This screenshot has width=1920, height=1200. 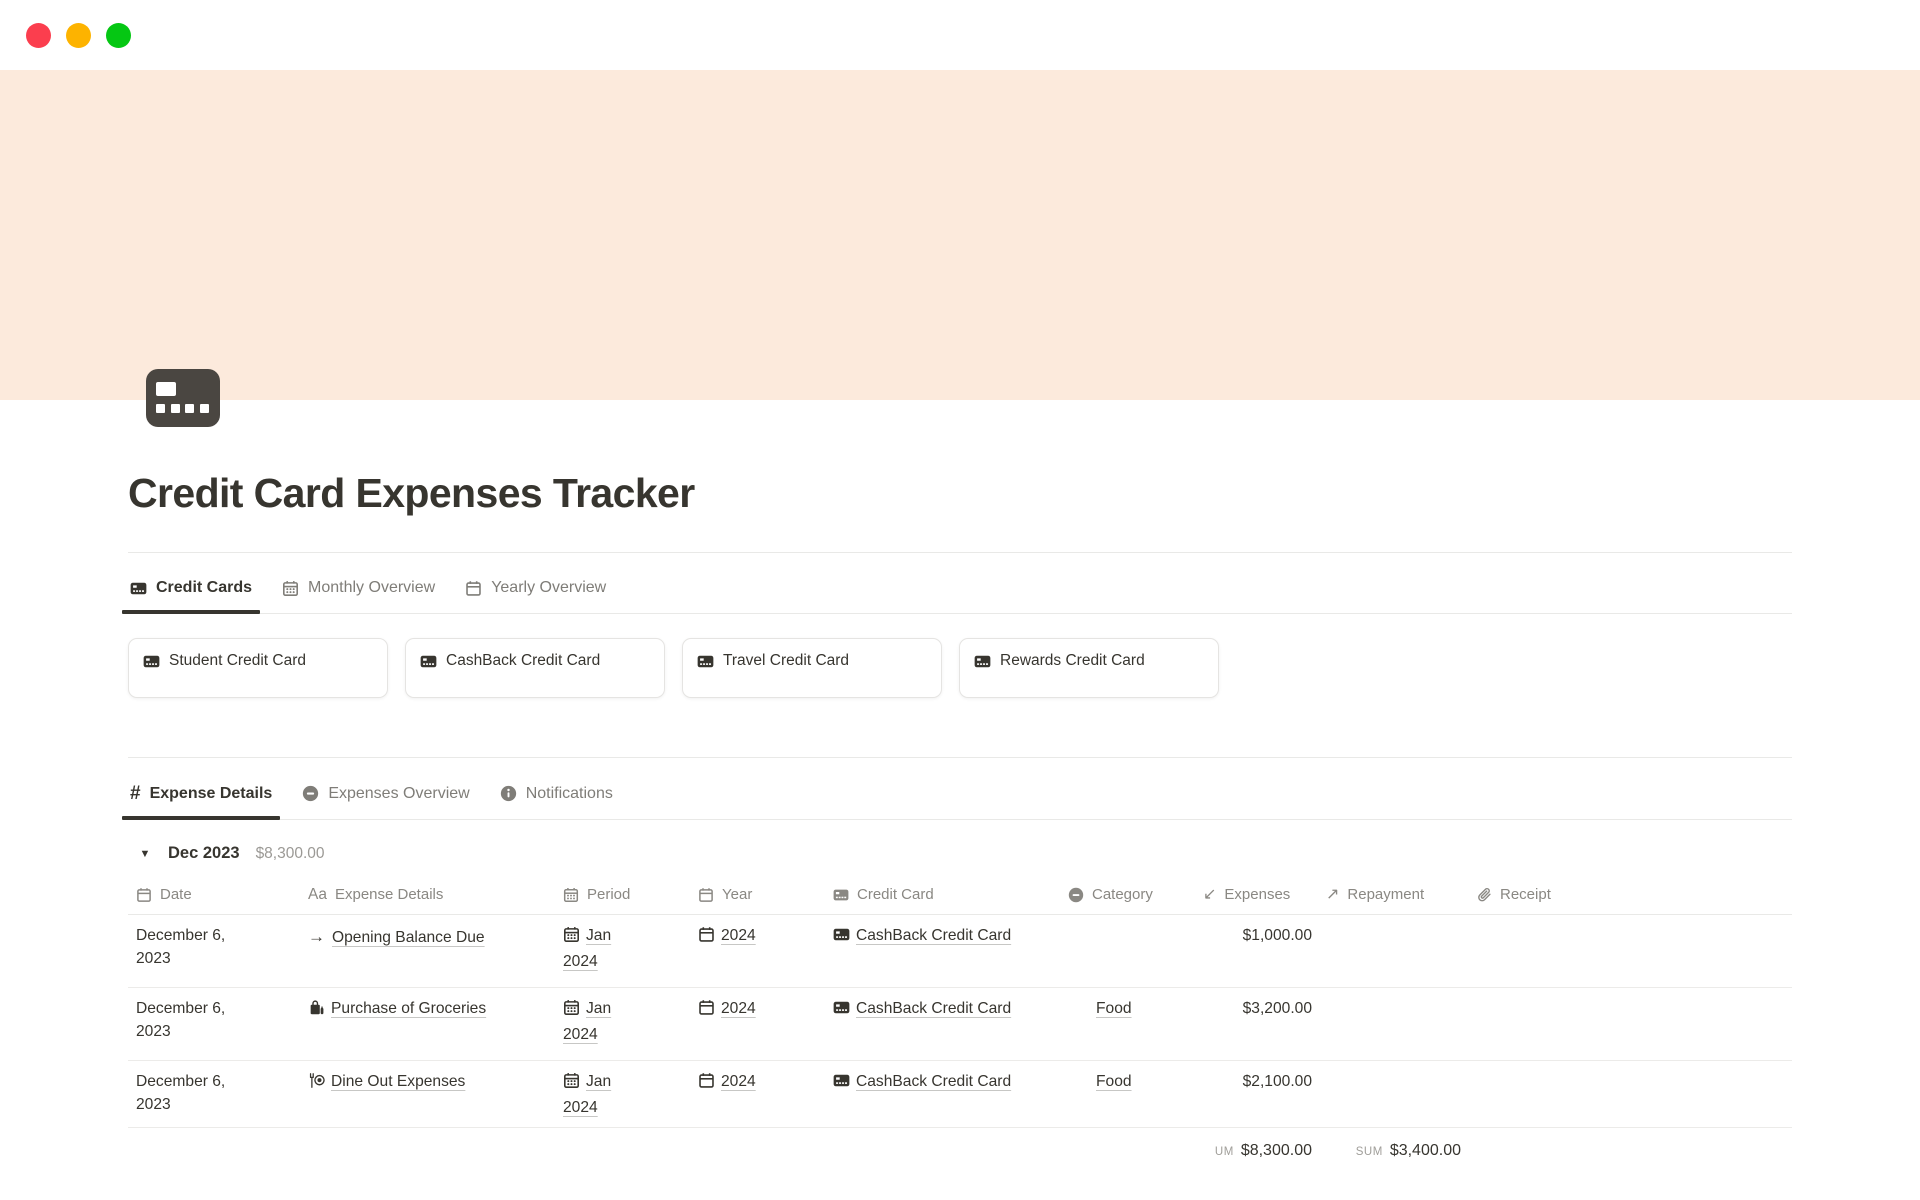 What do you see at coordinates (166, 389) in the screenshot?
I see `credit-card-chip` at bounding box center [166, 389].